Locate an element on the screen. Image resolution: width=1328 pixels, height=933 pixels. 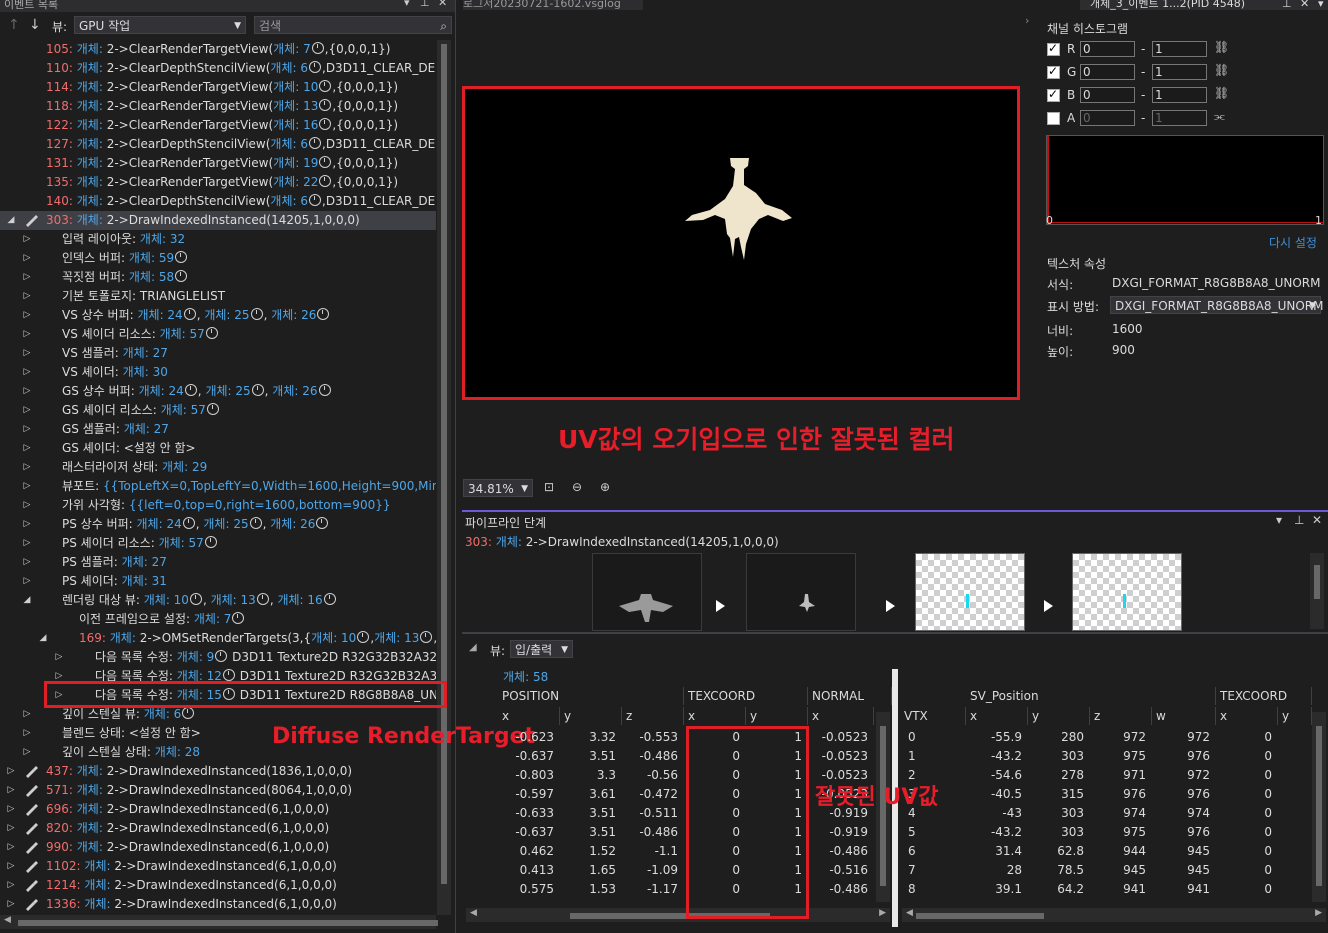
event-number: 820: is located at coordinates (59, 828).